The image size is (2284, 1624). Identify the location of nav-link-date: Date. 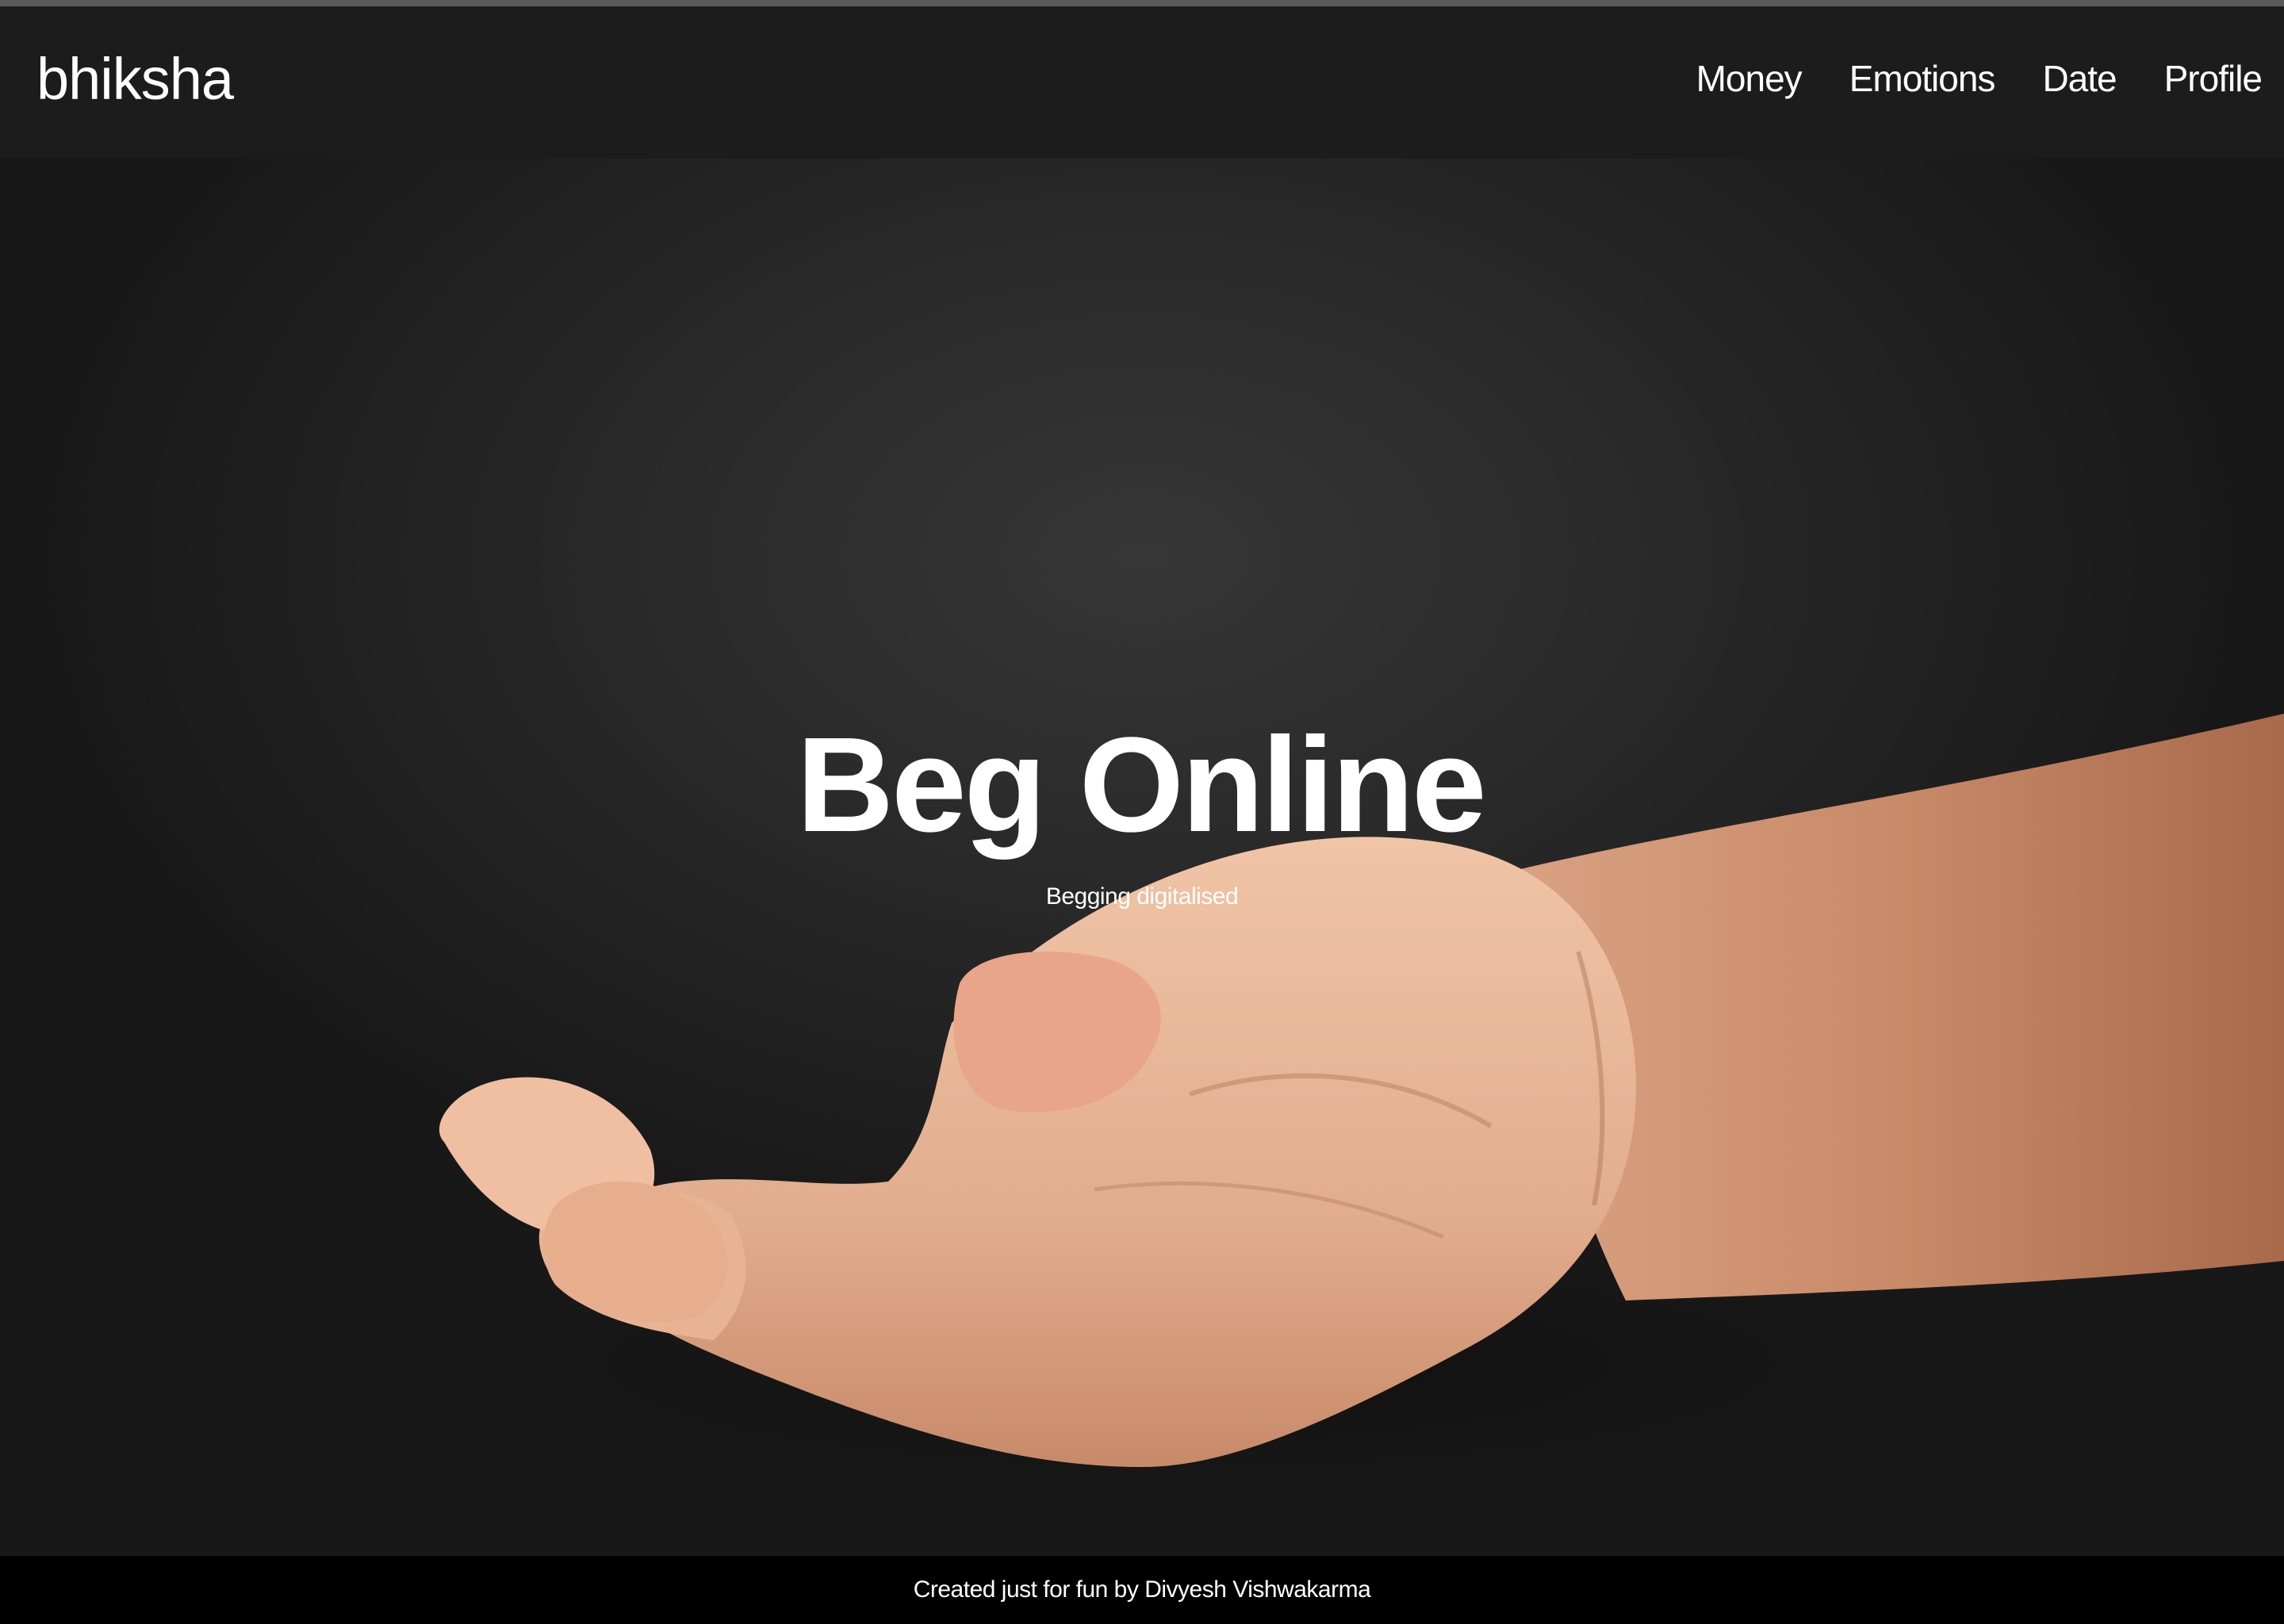
(2079, 78).